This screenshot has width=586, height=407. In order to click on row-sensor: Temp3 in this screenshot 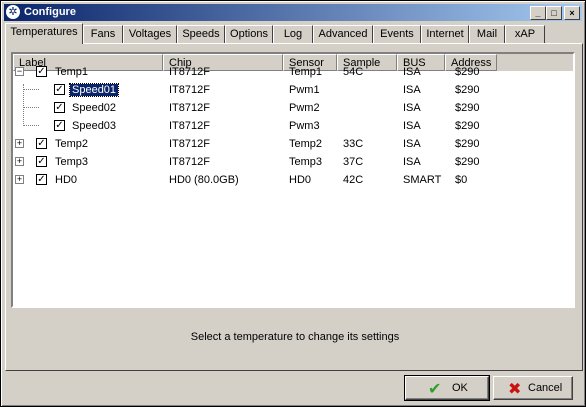, I will do `click(306, 162)`.